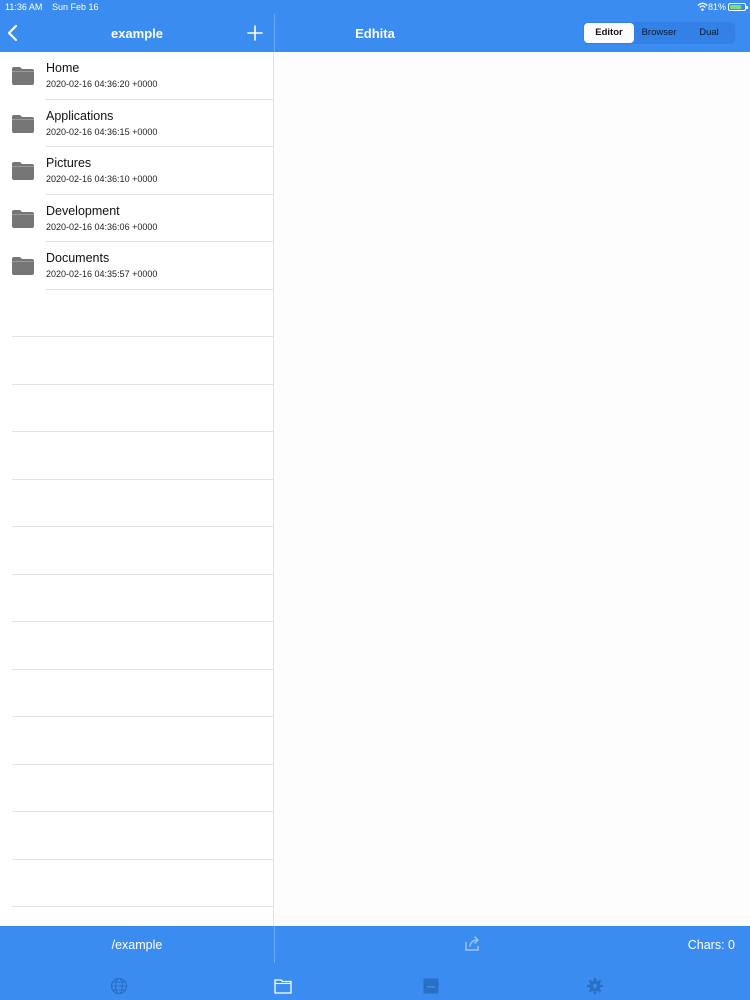 The width and height of the screenshot is (750, 1000). I want to click on file-name: Pictures, so click(69, 163).